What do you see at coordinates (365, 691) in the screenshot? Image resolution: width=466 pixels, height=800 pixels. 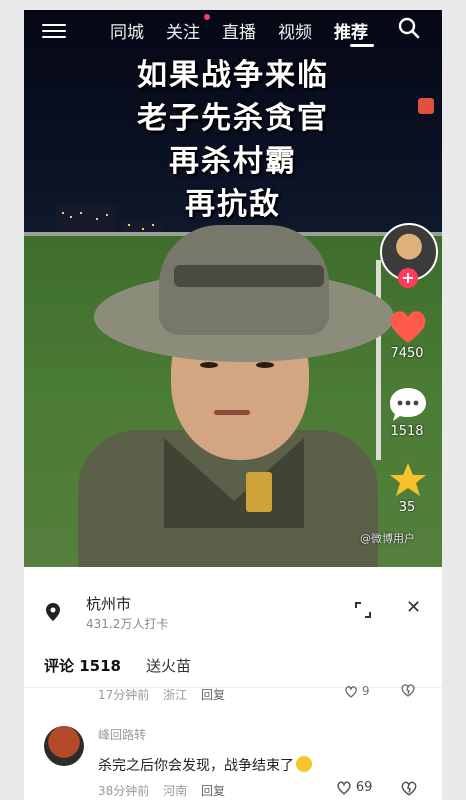 I see `prev-comment-like-count: 9` at bounding box center [365, 691].